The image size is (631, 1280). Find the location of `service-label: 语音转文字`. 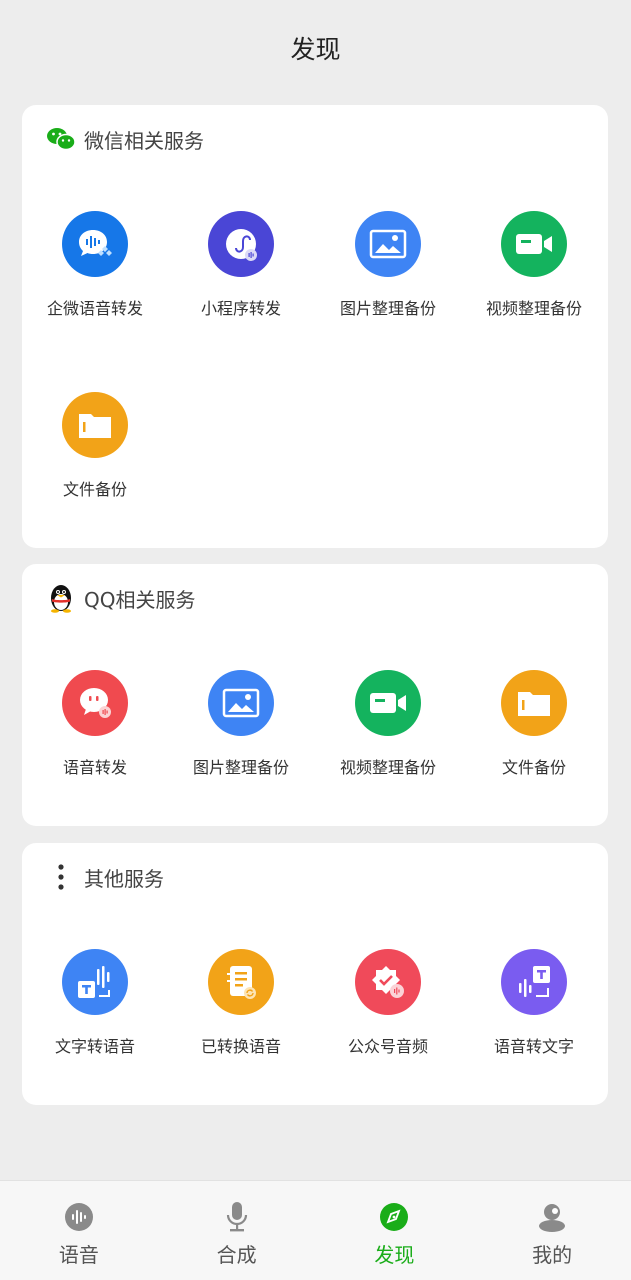

service-label: 语音转文字 is located at coordinates (533, 1046).